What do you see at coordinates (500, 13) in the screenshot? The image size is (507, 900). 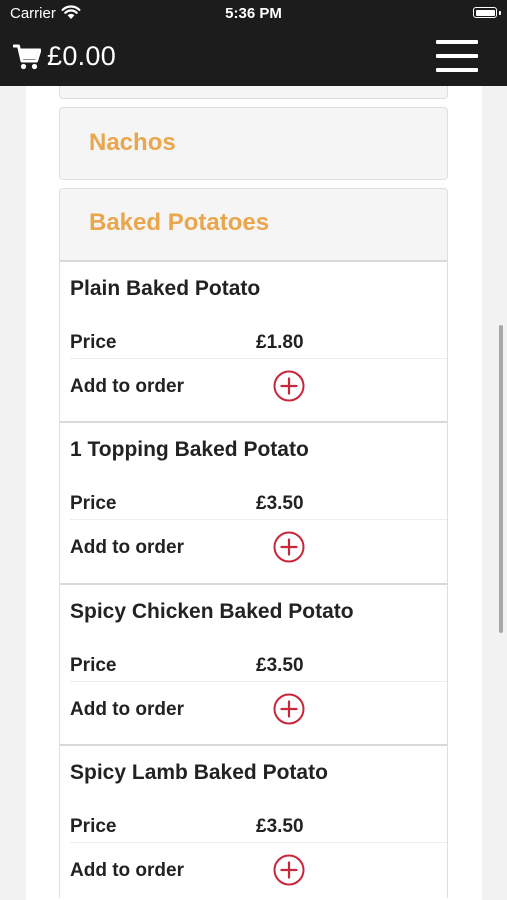 I see `battery-tip` at bounding box center [500, 13].